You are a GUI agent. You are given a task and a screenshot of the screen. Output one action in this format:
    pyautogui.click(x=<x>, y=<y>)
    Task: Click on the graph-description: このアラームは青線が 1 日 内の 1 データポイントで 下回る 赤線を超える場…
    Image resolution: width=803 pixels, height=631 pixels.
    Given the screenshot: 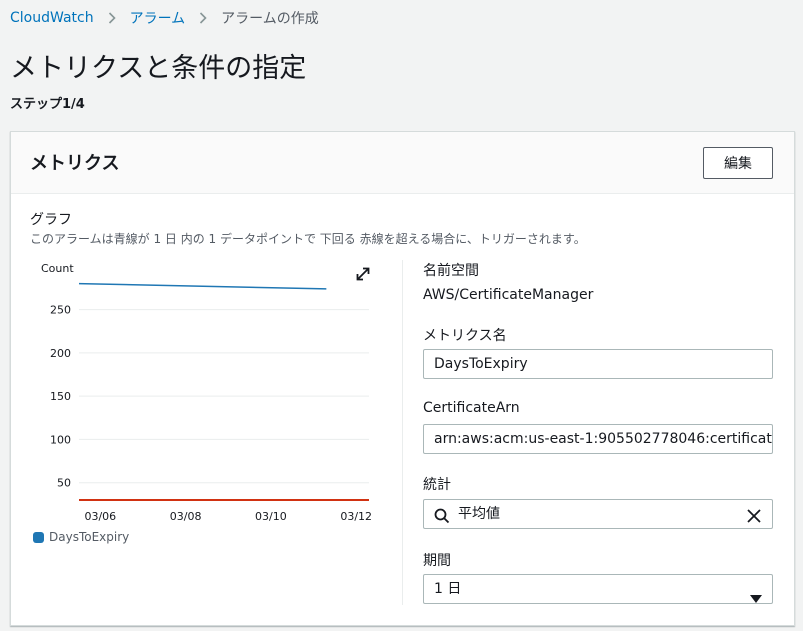 What is the action you would take?
    pyautogui.click(x=308, y=239)
    